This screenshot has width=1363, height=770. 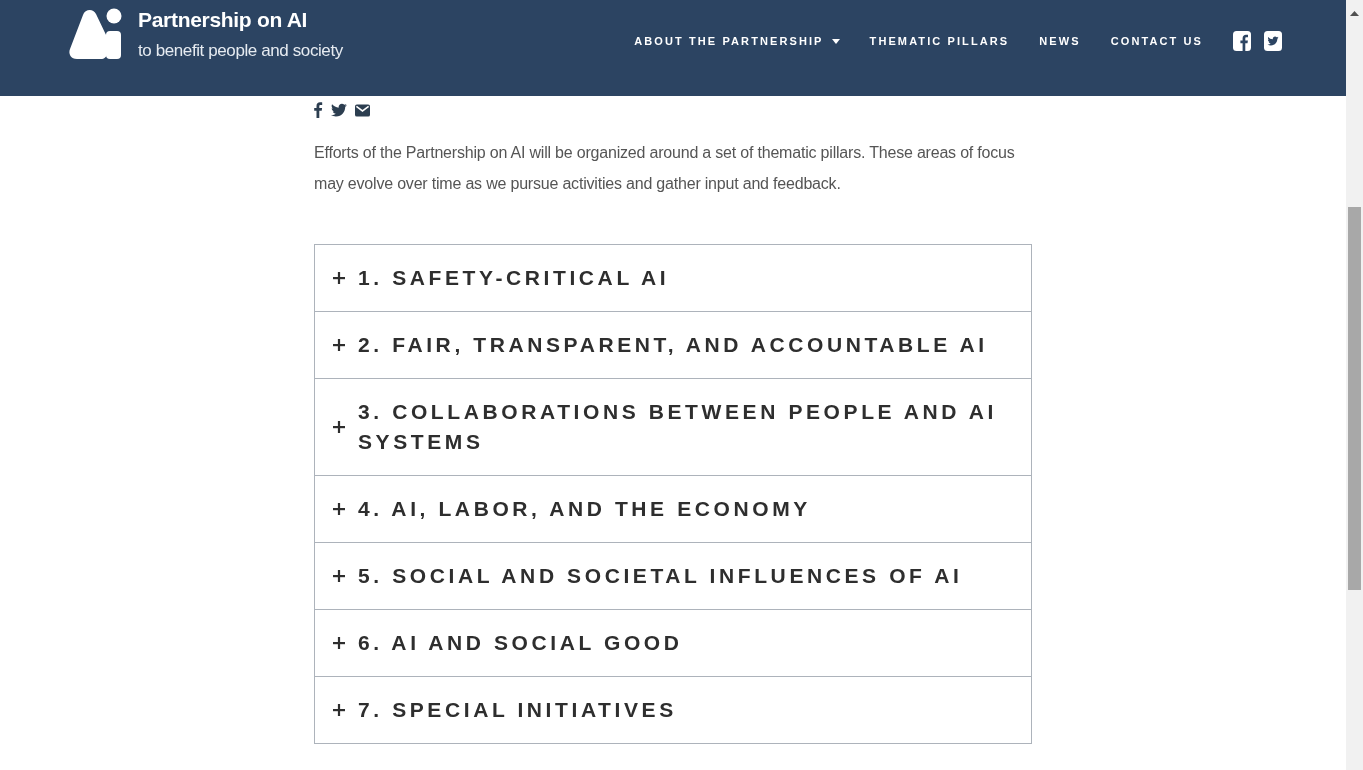 What do you see at coordinates (1354, 13) in the screenshot?
I see `scroll-up-icon` at bounding box center [1354, 13].